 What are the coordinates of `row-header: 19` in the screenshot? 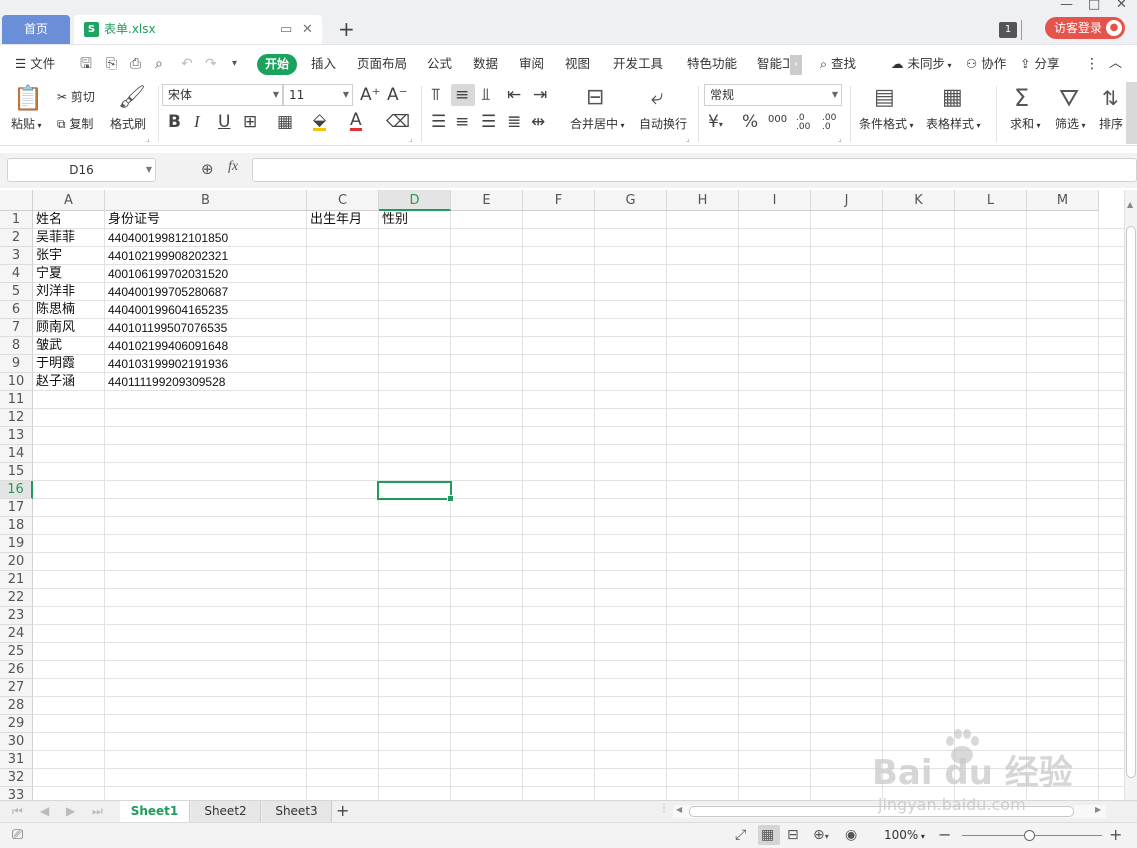 It's located at (16, 544).